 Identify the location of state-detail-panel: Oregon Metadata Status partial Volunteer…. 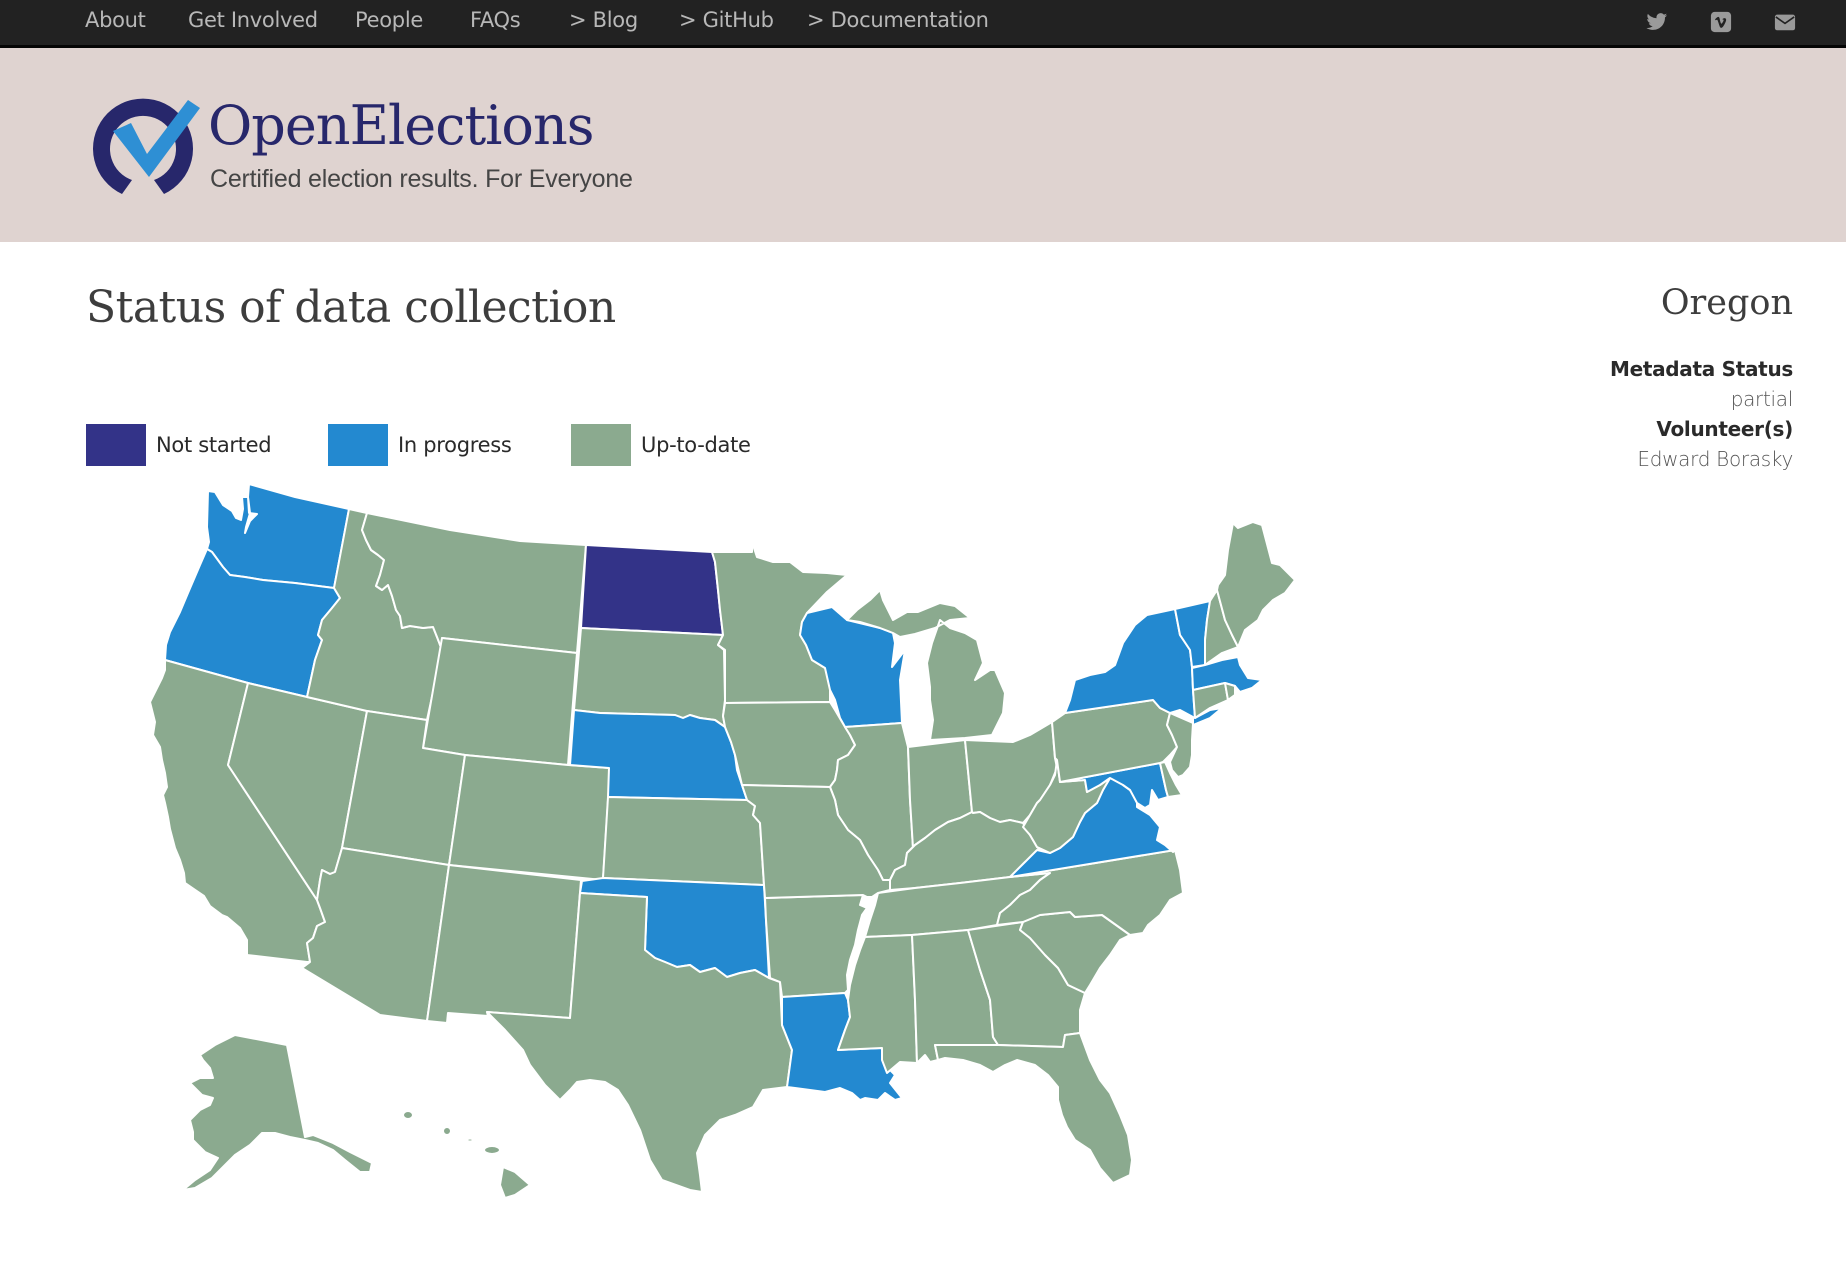
(1613, 376).